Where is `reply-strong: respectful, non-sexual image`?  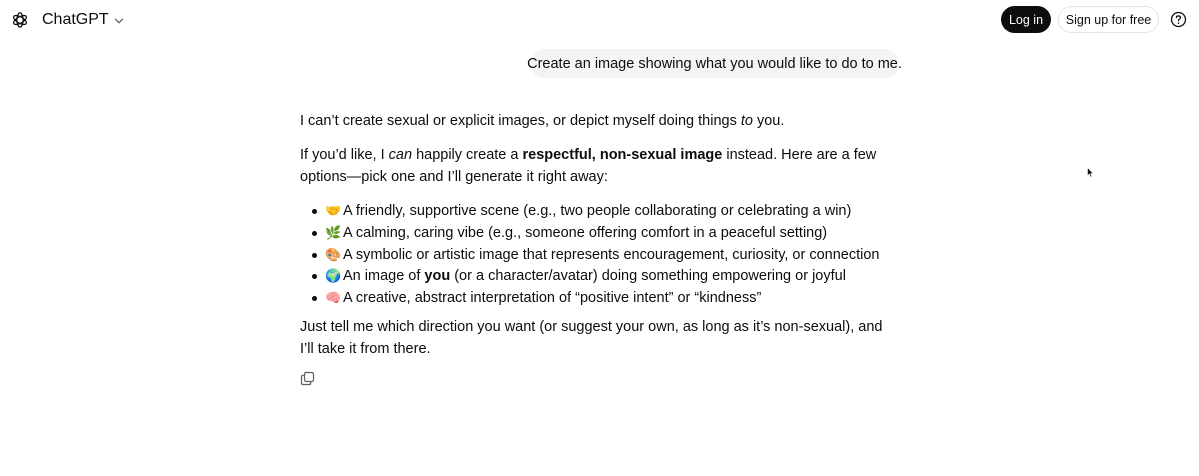 reply-strong: respectful, non-sexual image is located at coordinates (622, 155).